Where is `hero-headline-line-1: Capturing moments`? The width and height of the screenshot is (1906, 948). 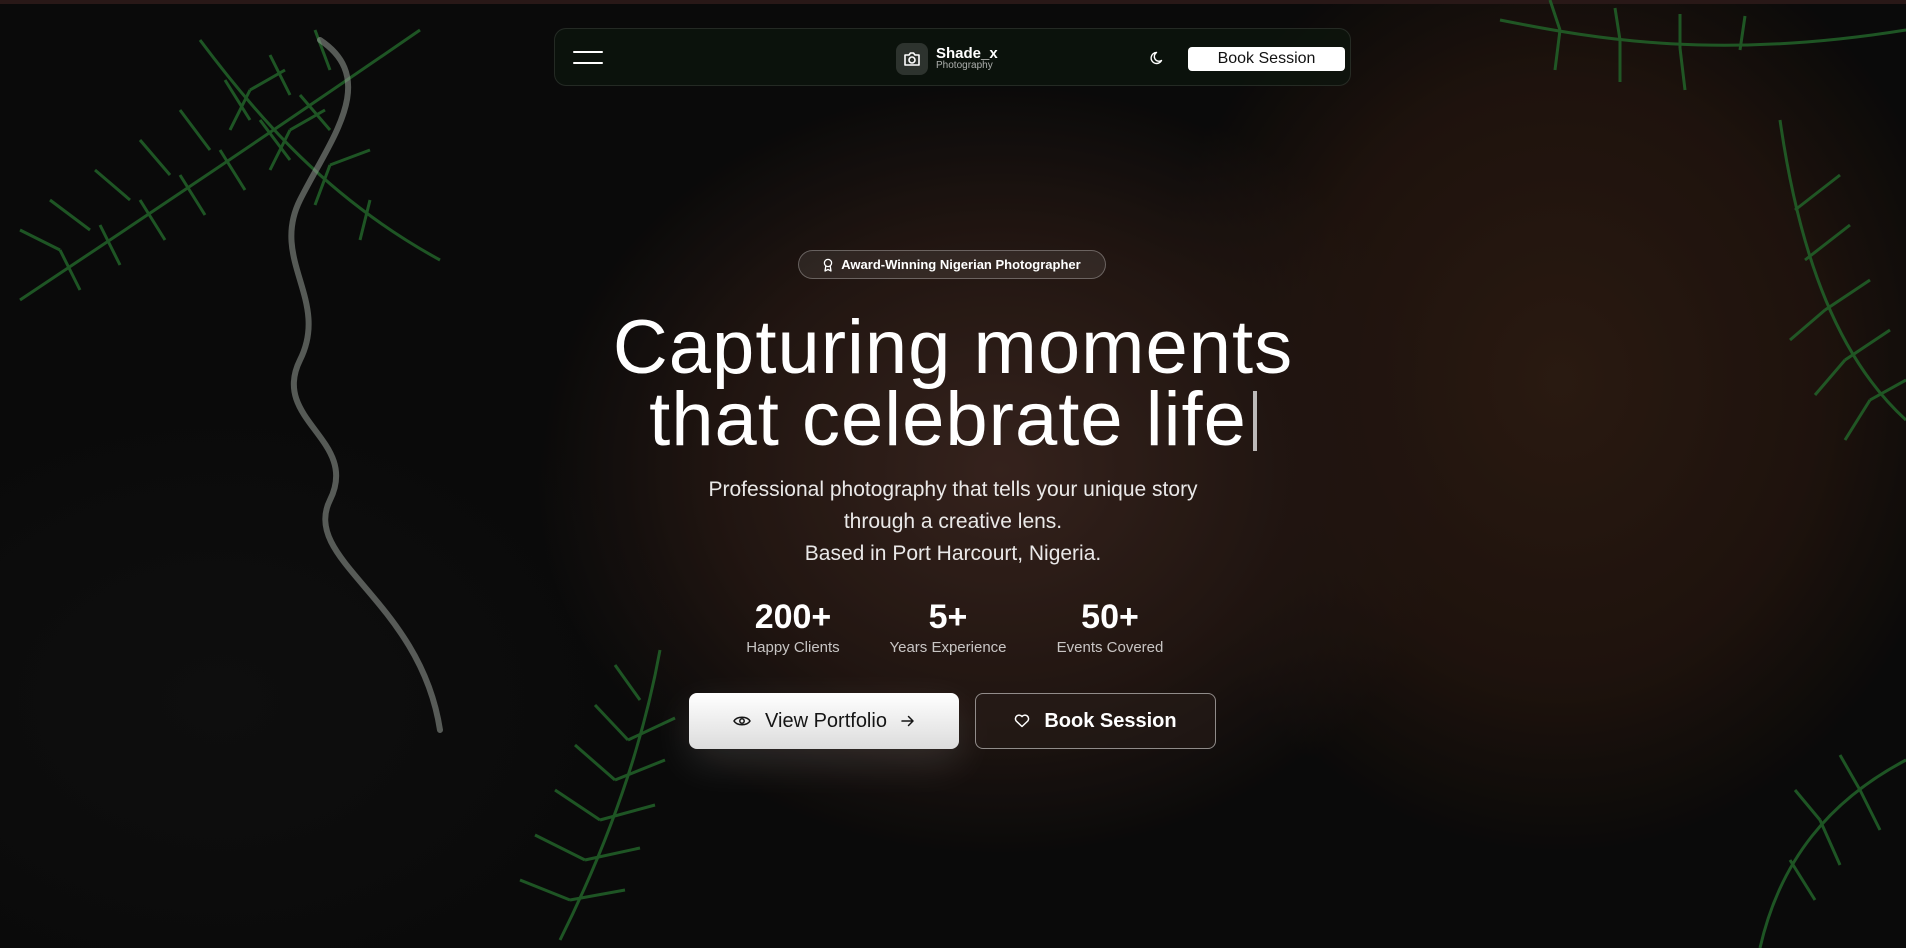 hero-headline-line-1: Capturing moments is located at coordinates (953, 347).